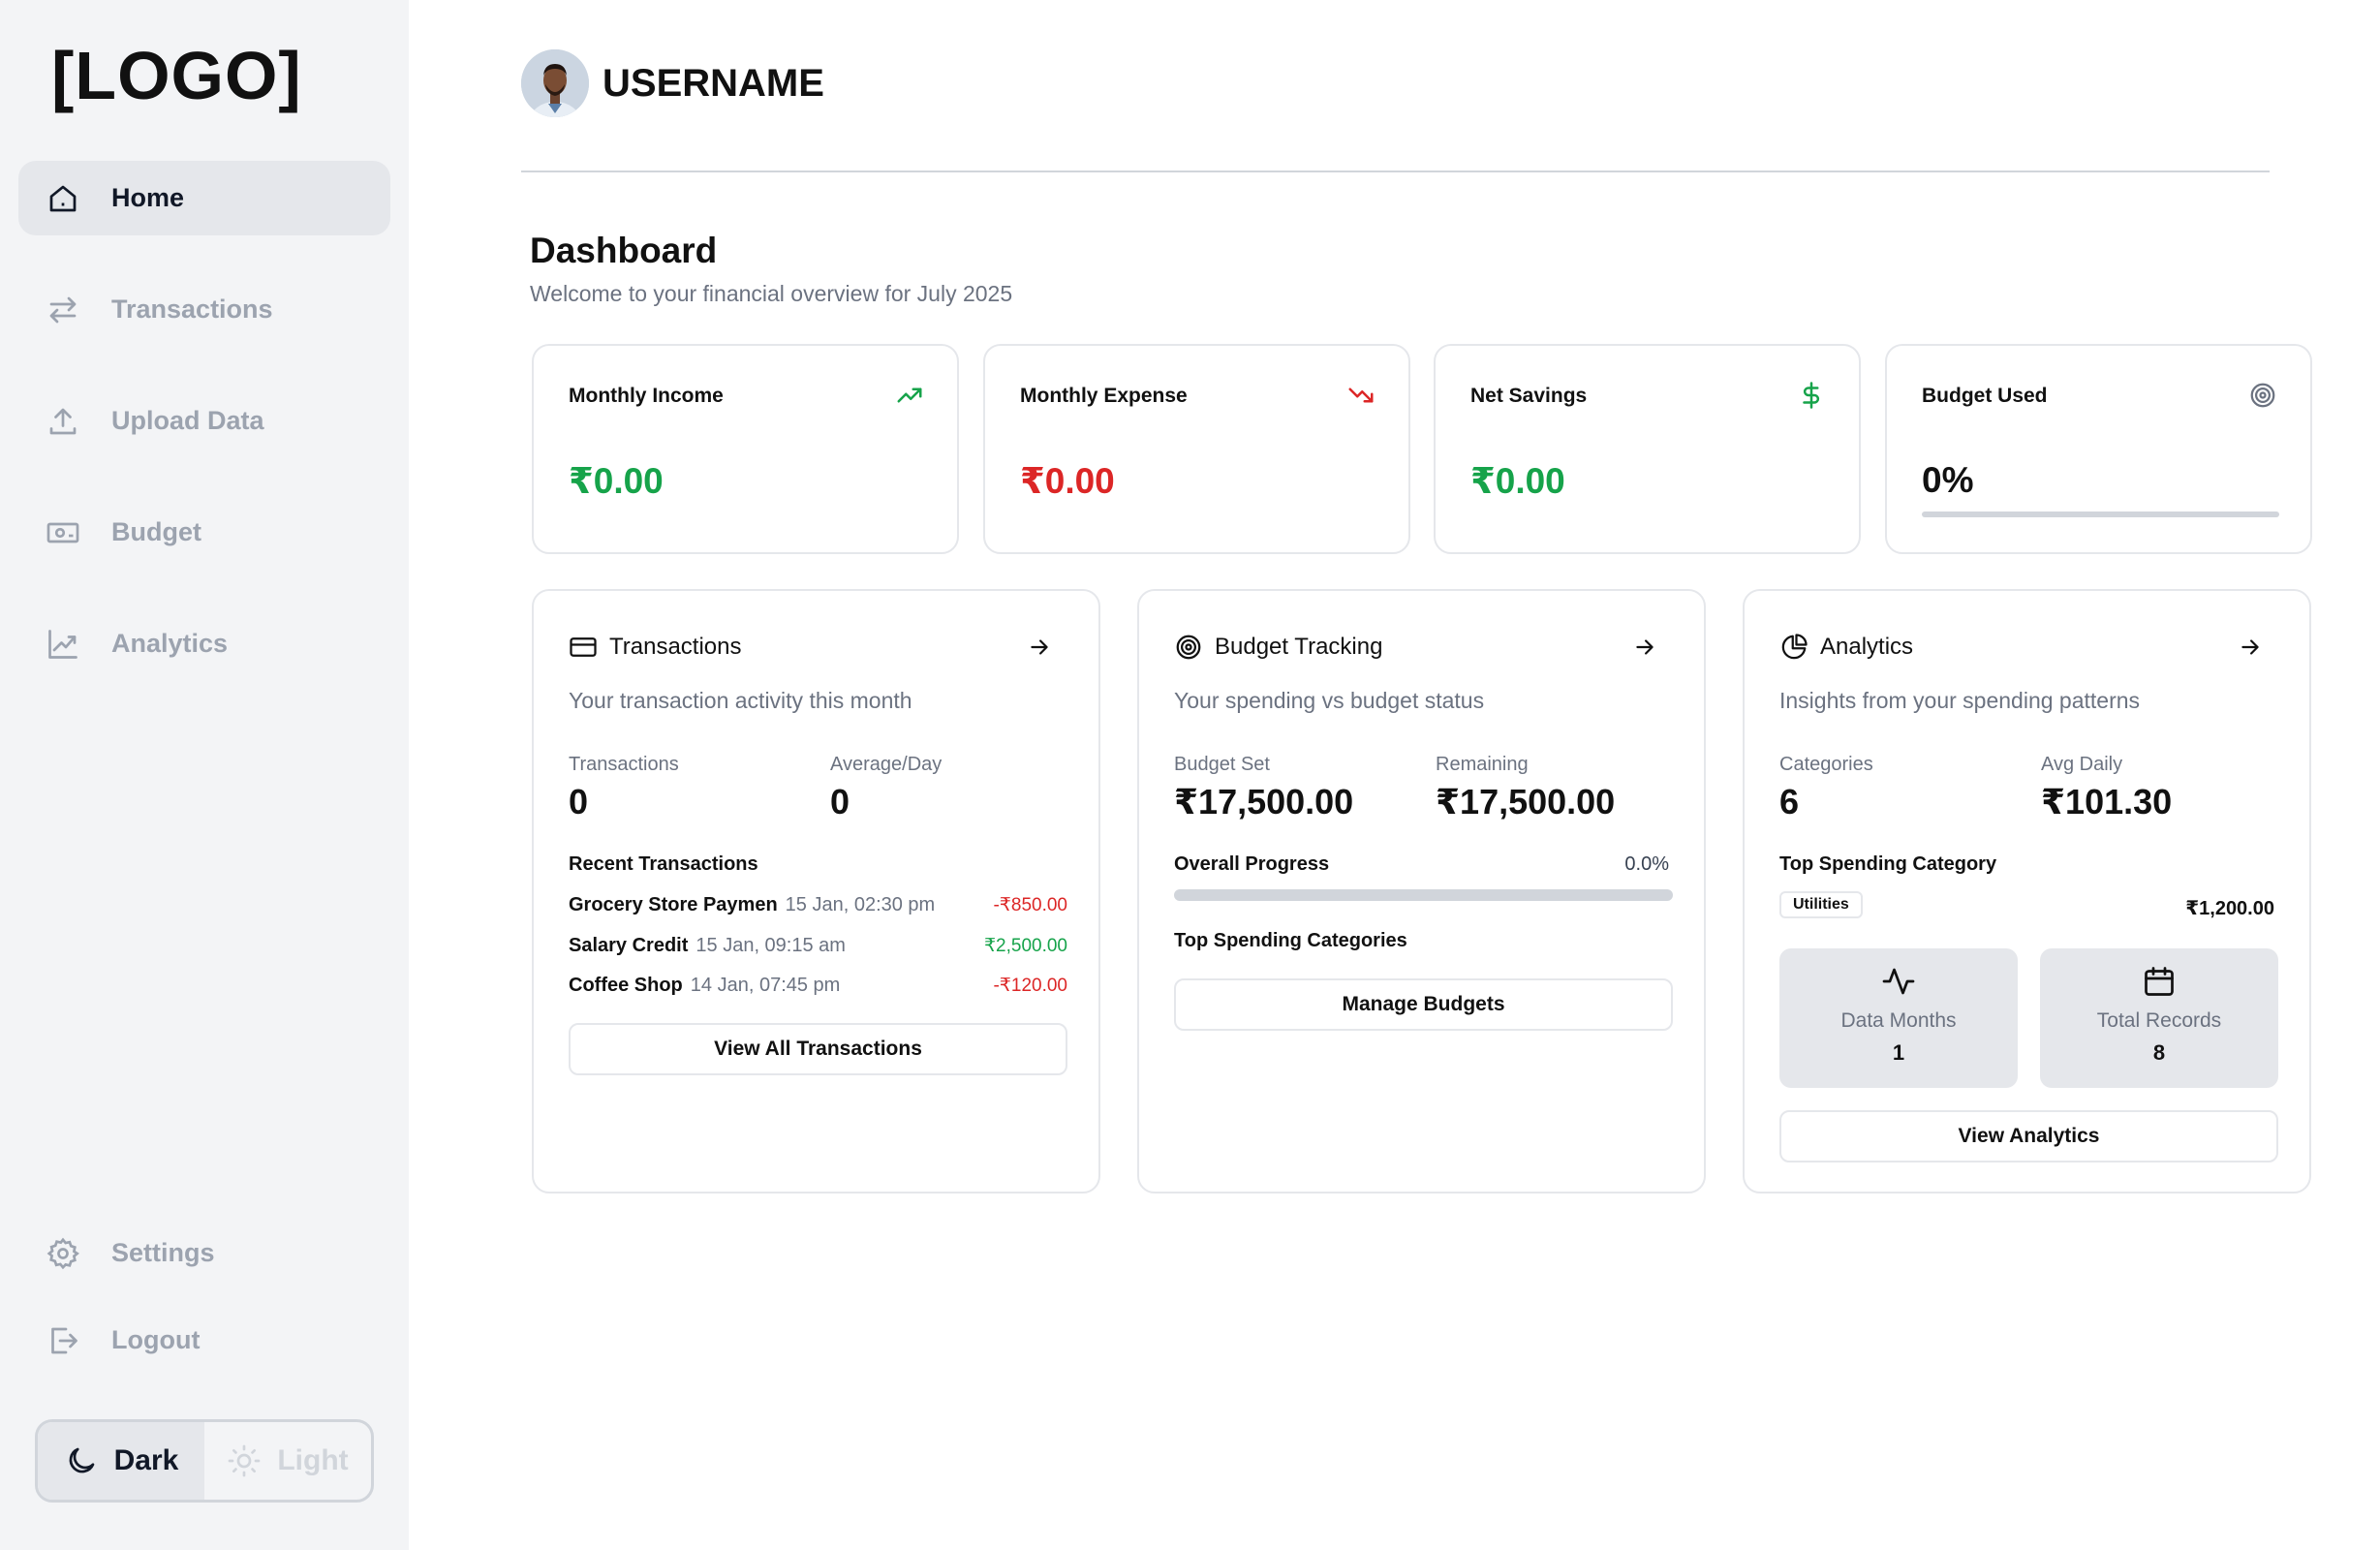  What do you see at coordinates (63, 1340) in the screenshot?
I see `logout-icon` at bounding box center [63, 1340].